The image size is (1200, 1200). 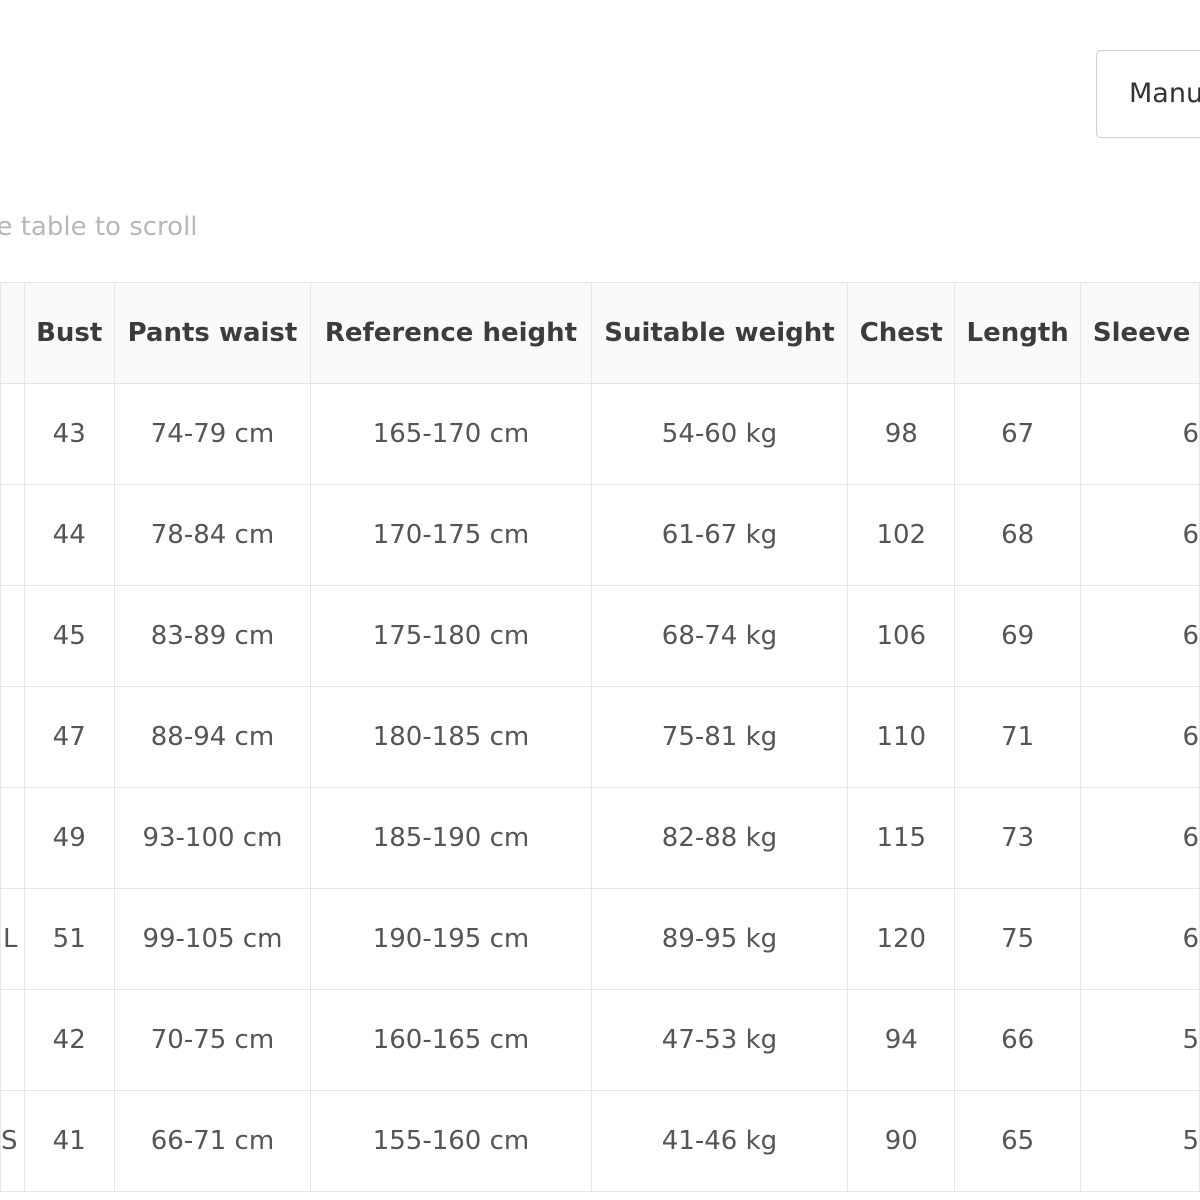 I want to click on scroll-hint: he table to scroll, so click(x=99, y=227).